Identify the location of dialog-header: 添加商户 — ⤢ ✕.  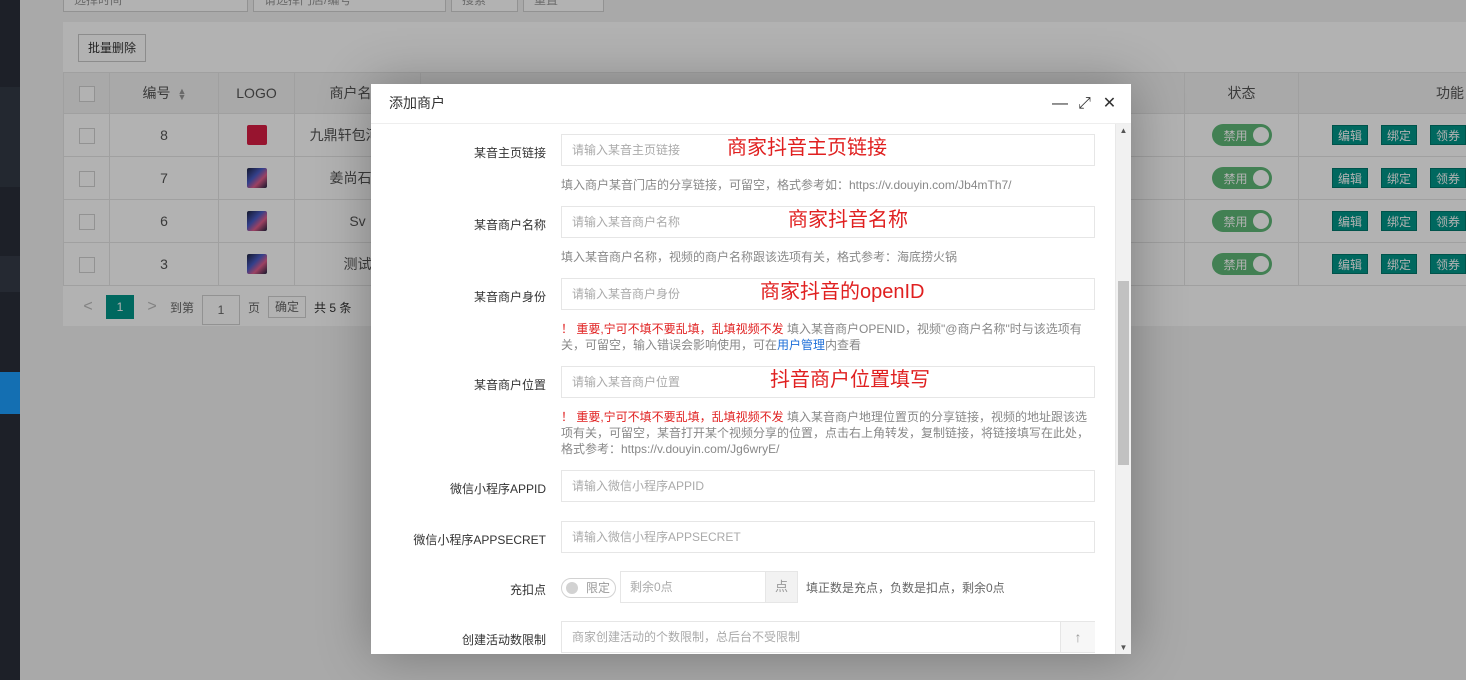
(751, 104).